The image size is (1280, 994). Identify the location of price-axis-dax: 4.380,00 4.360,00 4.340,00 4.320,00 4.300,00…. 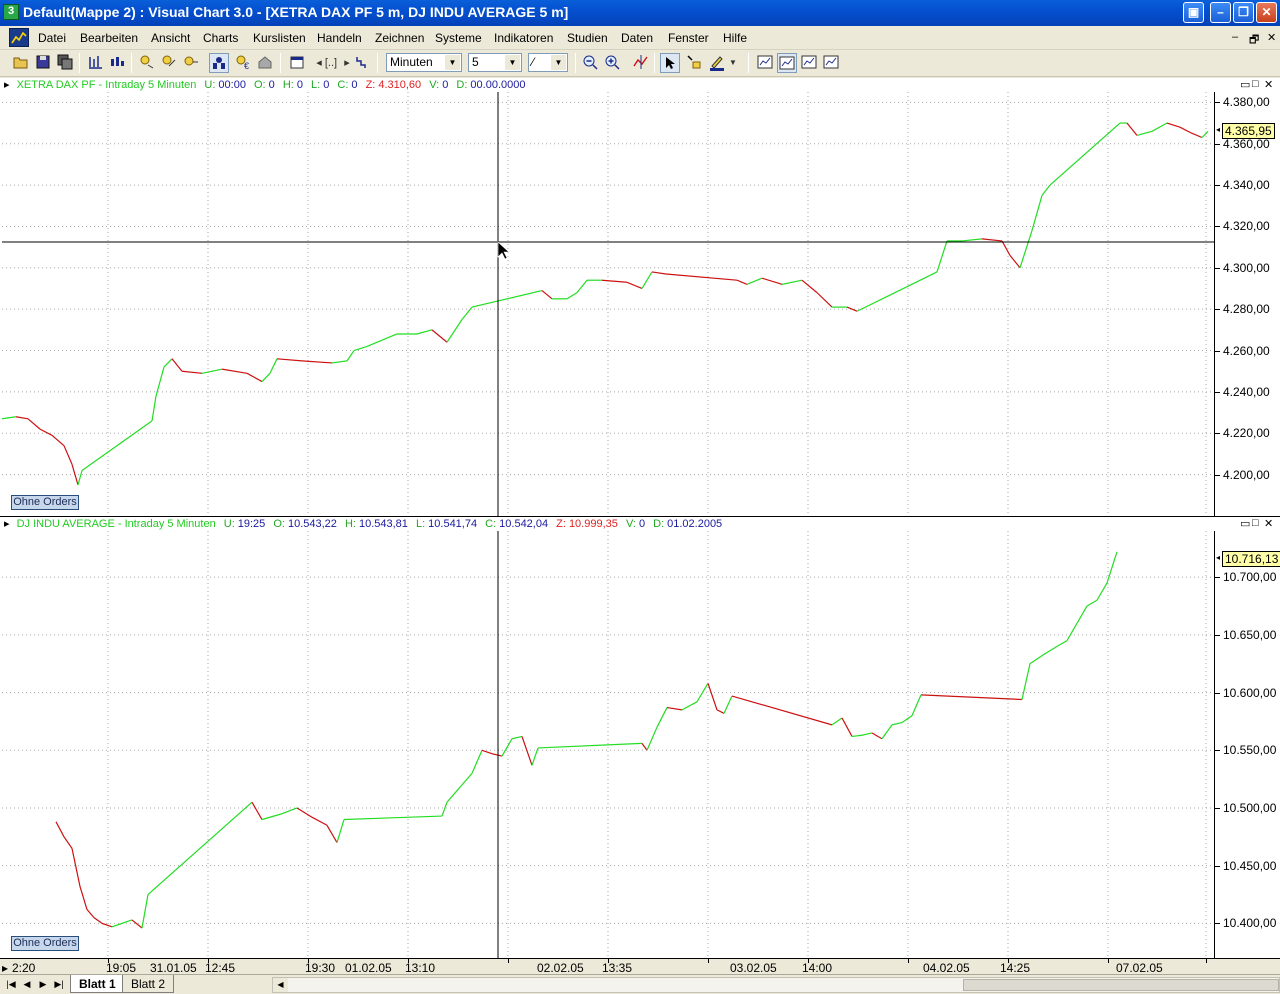
(1247, 304).